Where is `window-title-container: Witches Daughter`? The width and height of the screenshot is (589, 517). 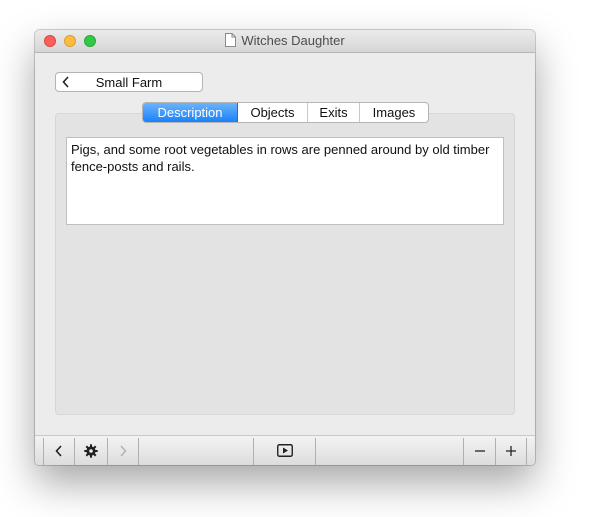 window-title-container: Witches Daughter is located at coordinates (285, 41).